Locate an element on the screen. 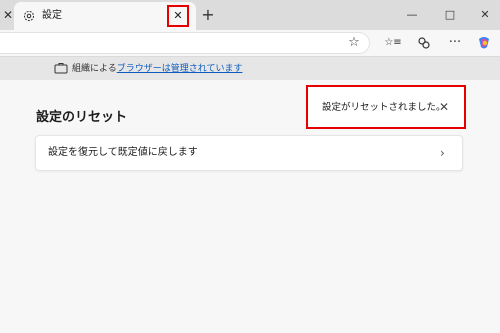  tab-settings: 設定 ✕ is located at coordinates (105, 16).